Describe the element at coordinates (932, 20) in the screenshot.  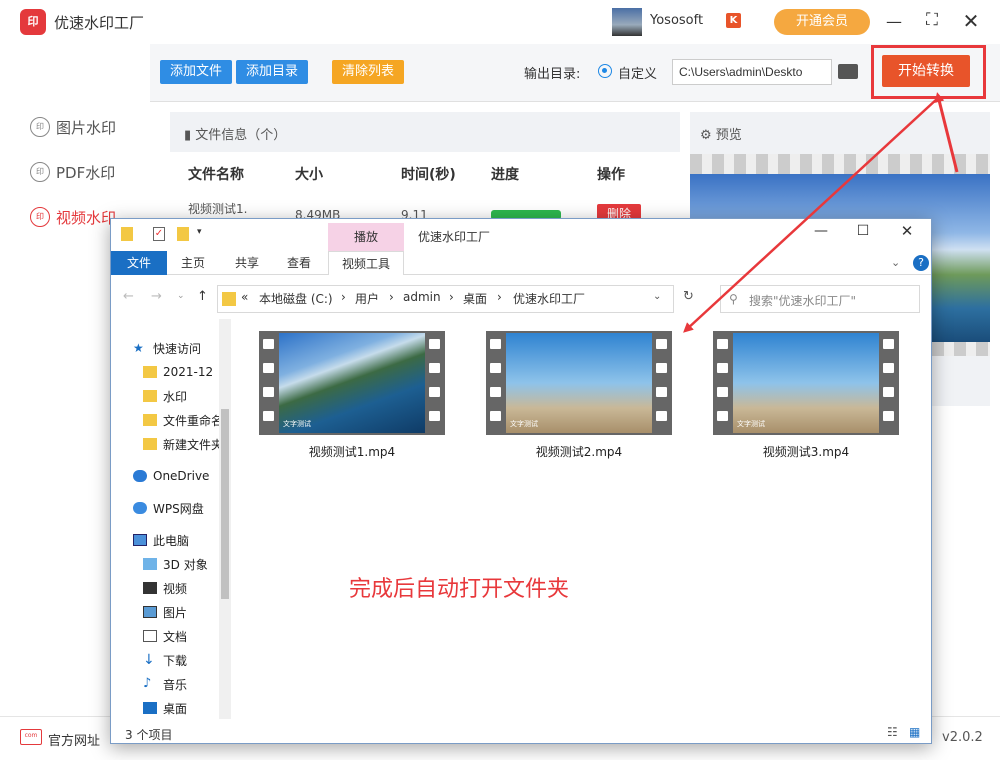
I see `maximize-button: ⛶` at that location.